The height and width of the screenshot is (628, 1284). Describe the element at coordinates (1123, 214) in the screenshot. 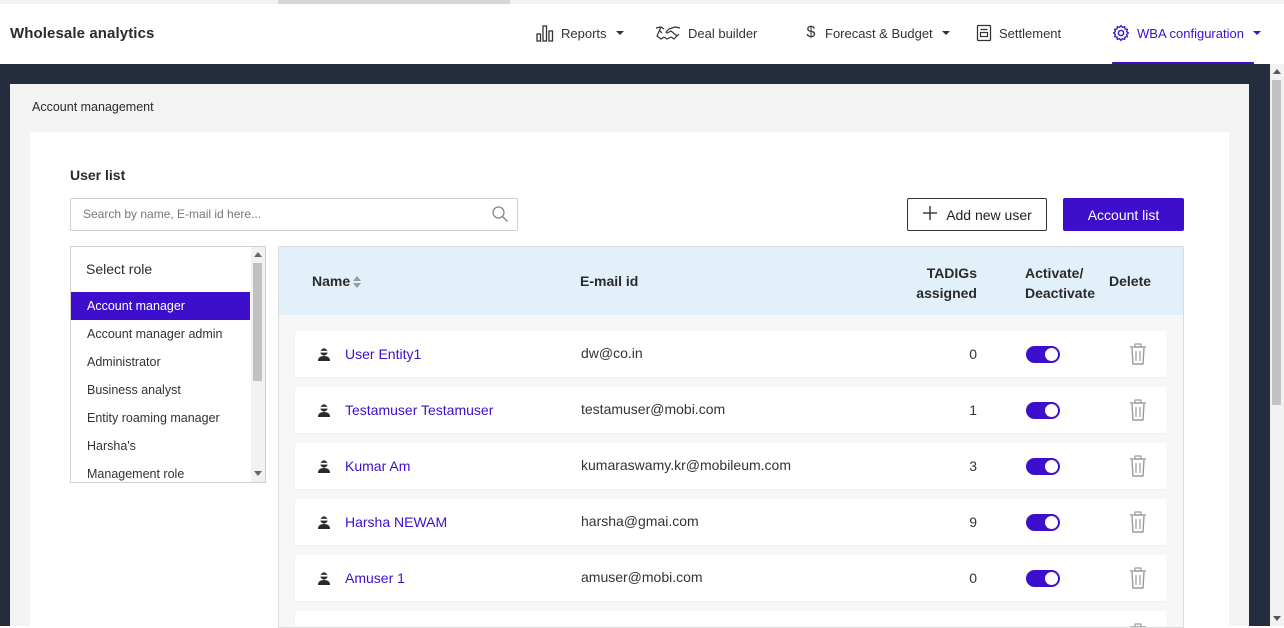

I see `account-list-button: Account list` at that location.